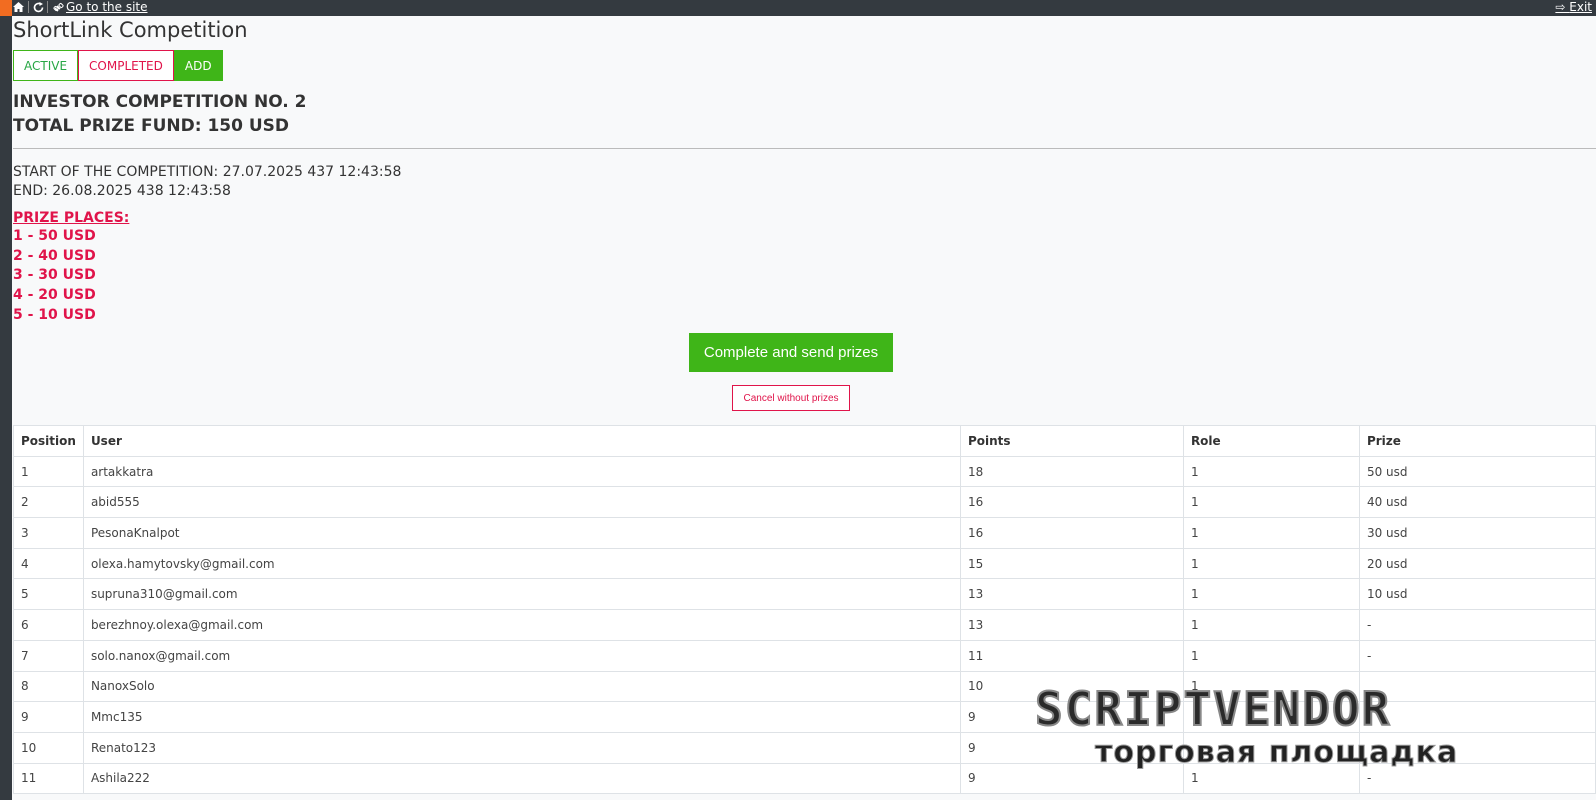 The width and height of the screenshot is (1596, 800). I want to click on table-header-row: Position User Points Role Prize, so click(804, 441).